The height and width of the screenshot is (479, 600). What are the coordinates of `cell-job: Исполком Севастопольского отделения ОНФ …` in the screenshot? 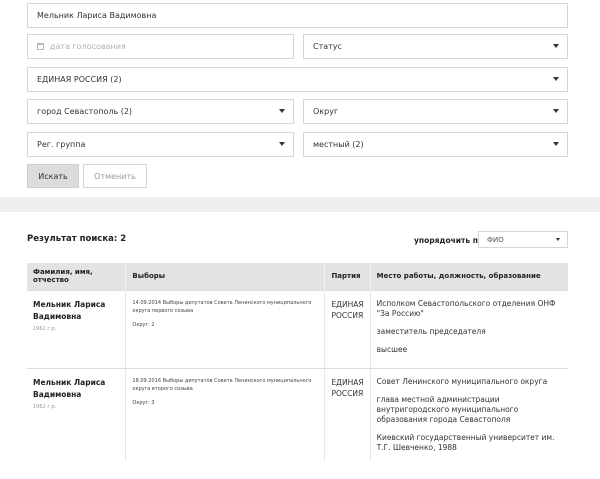 It's located at (469, 328).